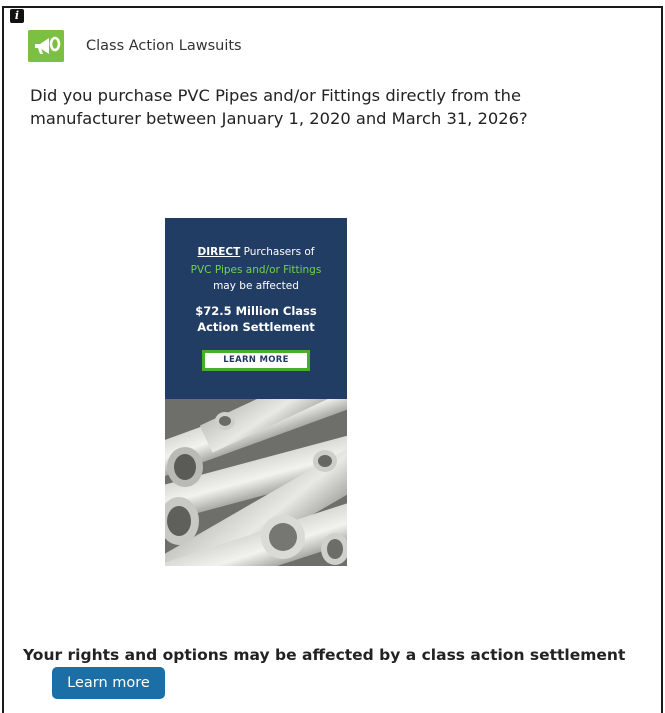  I want to click on info-icon: i, so click(17, 16).